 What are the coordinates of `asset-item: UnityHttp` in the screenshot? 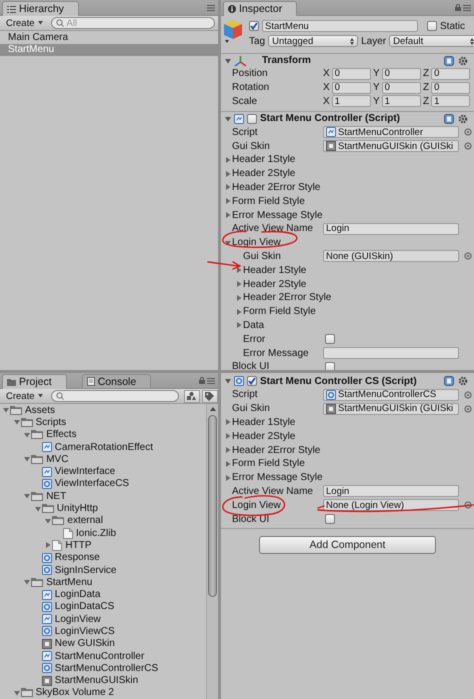 It's located at (77, 508).